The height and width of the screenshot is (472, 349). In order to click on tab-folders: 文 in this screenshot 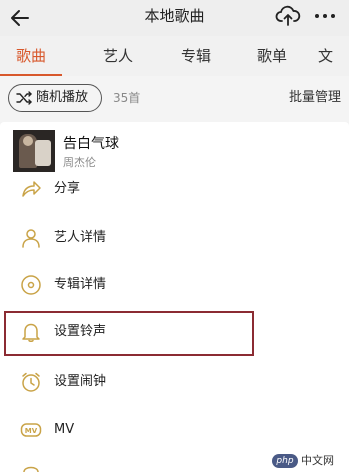, I will do `click(333, 56)`.